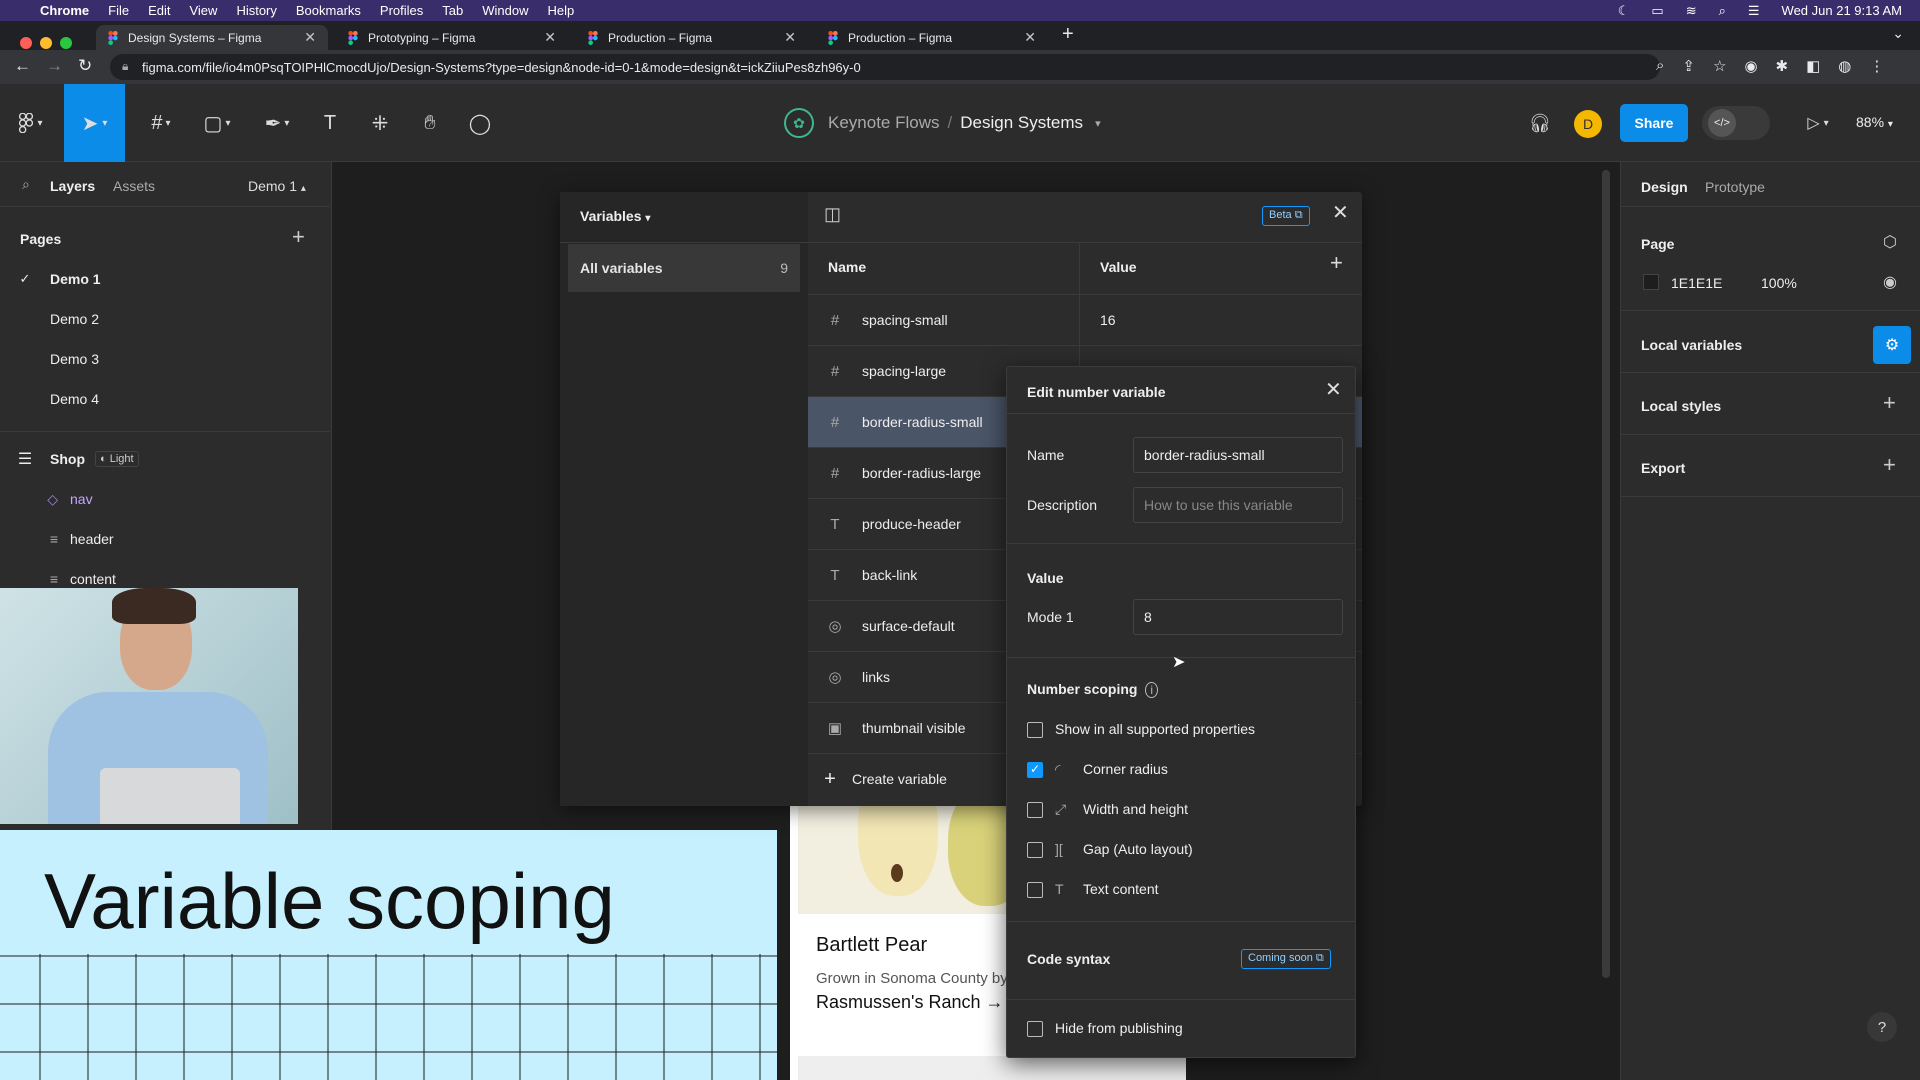  Describe the element at coordinates (161, 123) in the screenshot. I see `frame-tool: # ▾` at that location.